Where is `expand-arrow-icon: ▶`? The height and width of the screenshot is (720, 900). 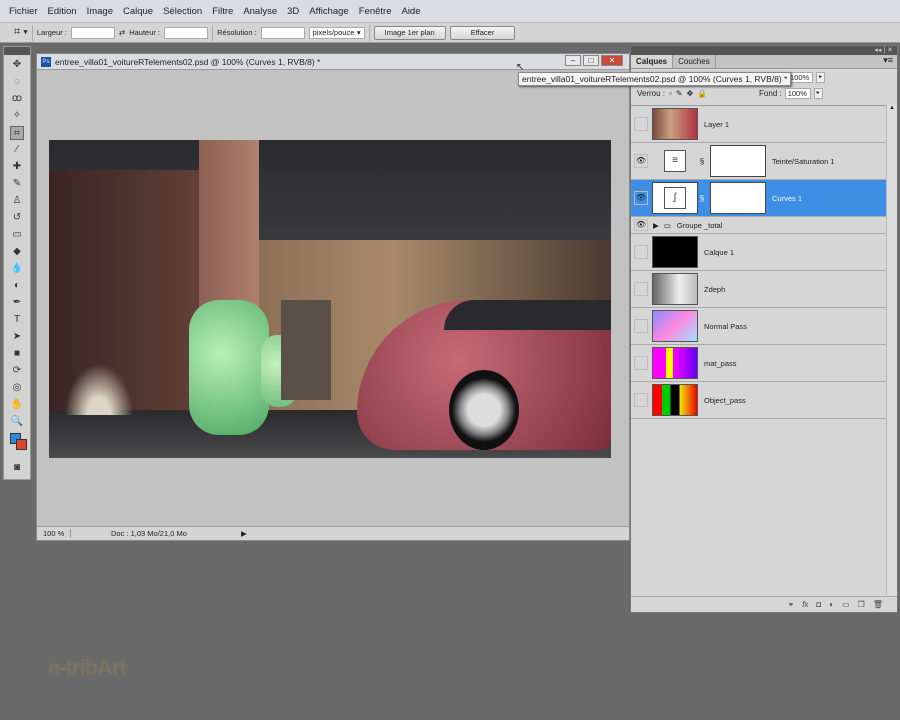
expand-arrow-icon: ▶ is located at coordinates (656, 225).